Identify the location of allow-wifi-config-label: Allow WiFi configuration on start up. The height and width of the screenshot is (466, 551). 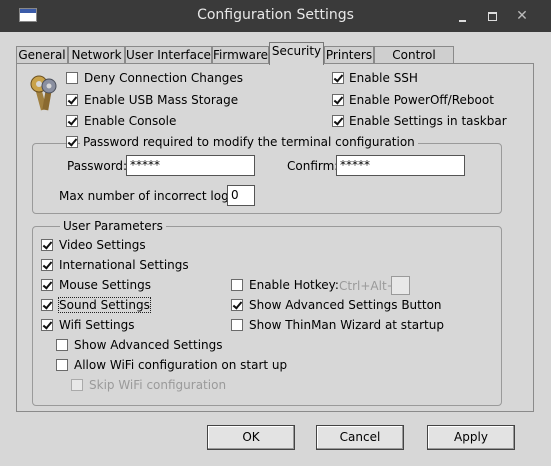
(181, 365).